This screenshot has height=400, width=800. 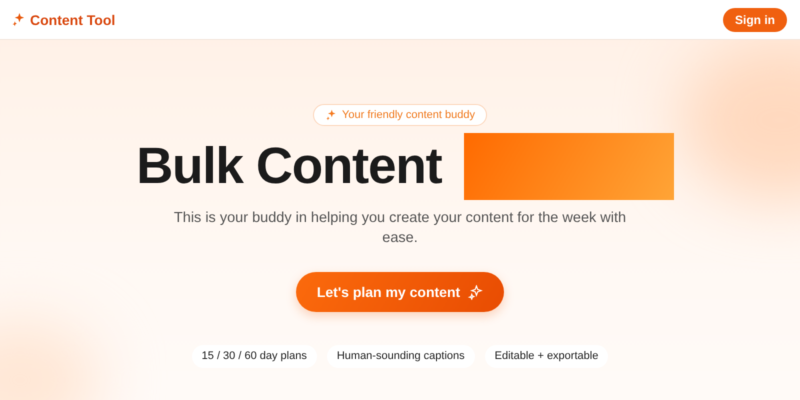 I want to click on logo-text: Content Tool, so click(x=73, y=20).